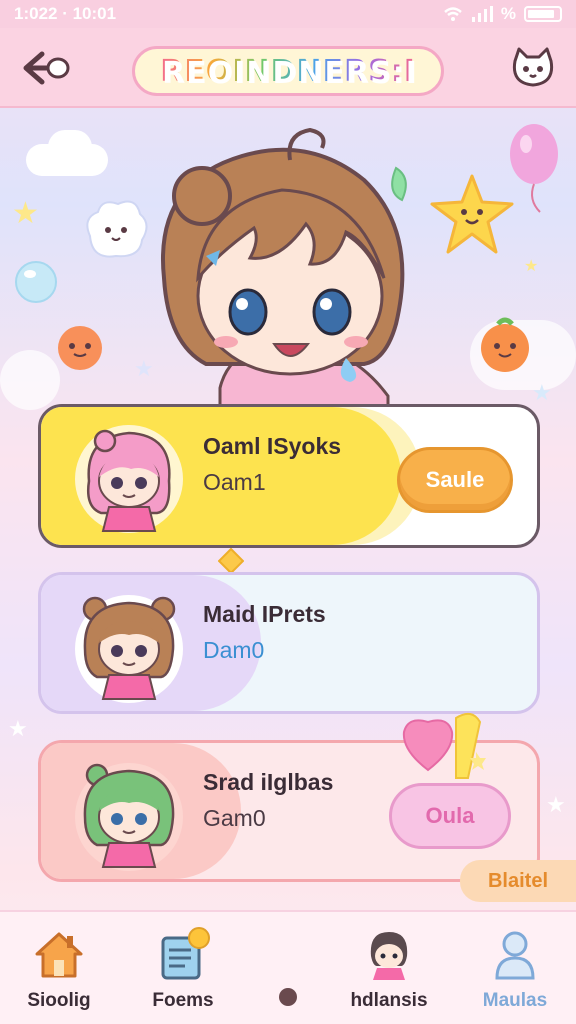  What do you see at coordinates (289, 476) in the screenshot?
I see `character-card-1: Oaml ISyoks Oam1 Saule` at bounding box center [289, 476].